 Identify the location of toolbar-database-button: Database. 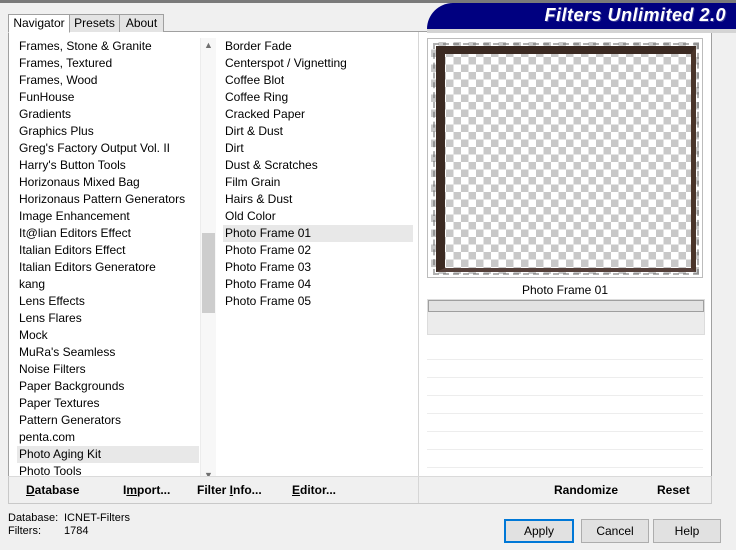
(52, 490).